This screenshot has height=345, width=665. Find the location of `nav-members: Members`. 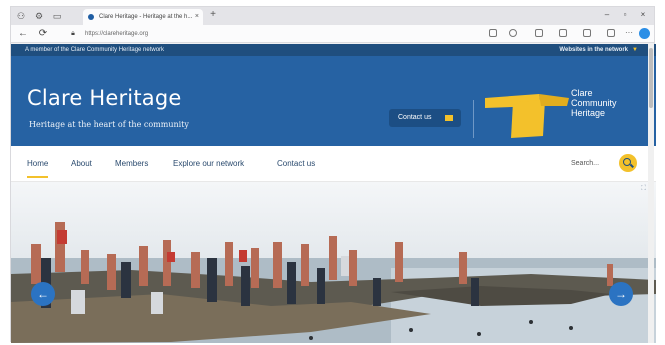

nav-members: Members is located at coordinates (131, 164).